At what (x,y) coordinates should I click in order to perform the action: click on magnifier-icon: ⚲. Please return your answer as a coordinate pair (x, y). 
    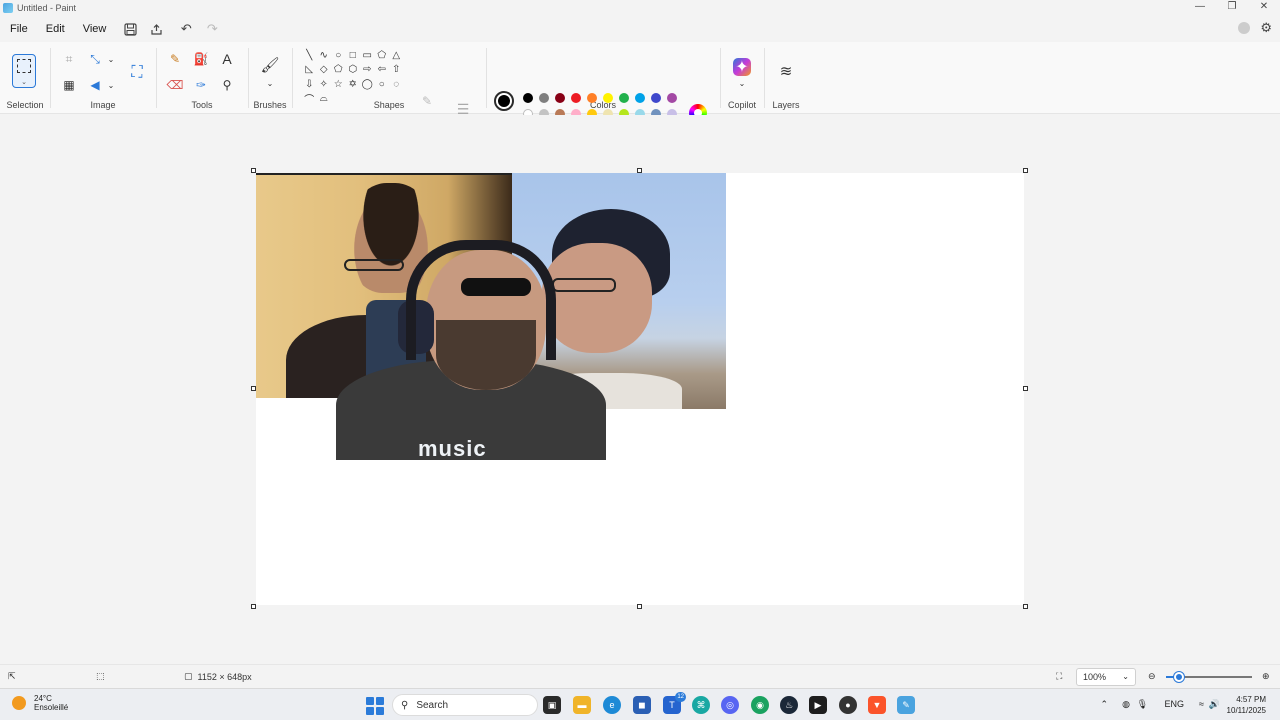
    Looking at the image, I should click on (227, 85).